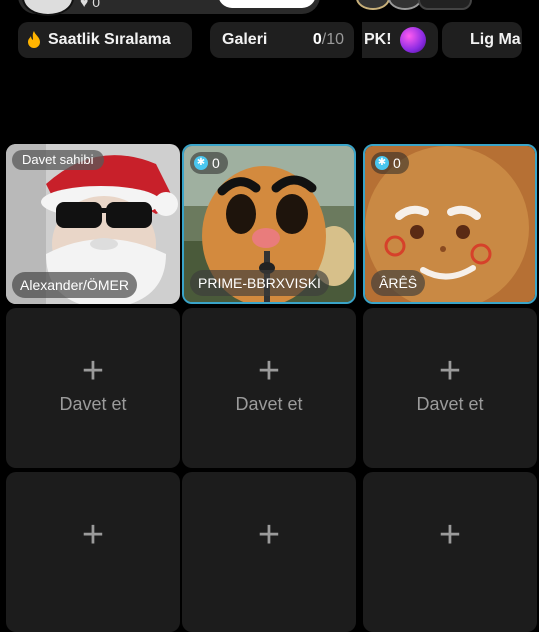  Describe the element at coordinates (245, 39) in the screenshot. I see `gallery-label: Galeri` at that location.